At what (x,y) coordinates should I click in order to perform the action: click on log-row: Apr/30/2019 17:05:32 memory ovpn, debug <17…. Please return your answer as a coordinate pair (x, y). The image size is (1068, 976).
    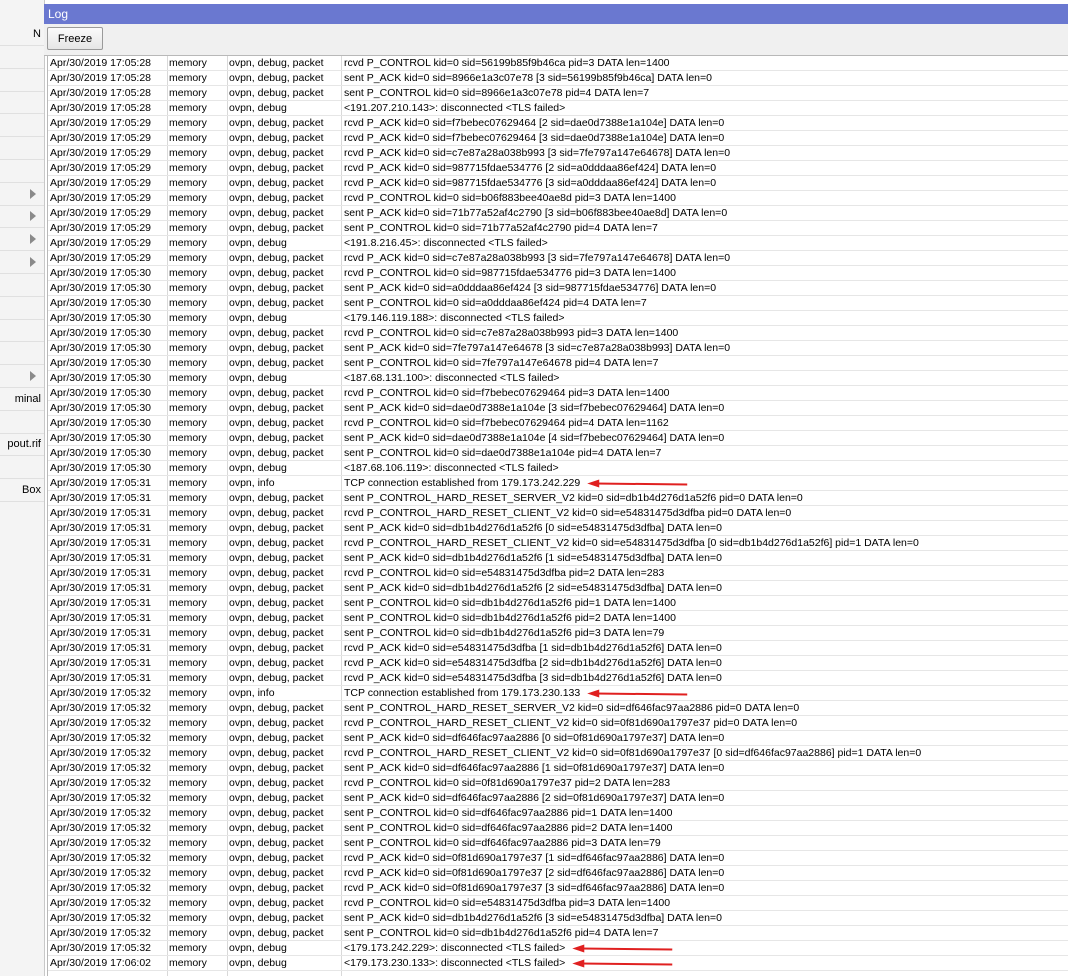
    Looking at the image, I should click on (558, 948).